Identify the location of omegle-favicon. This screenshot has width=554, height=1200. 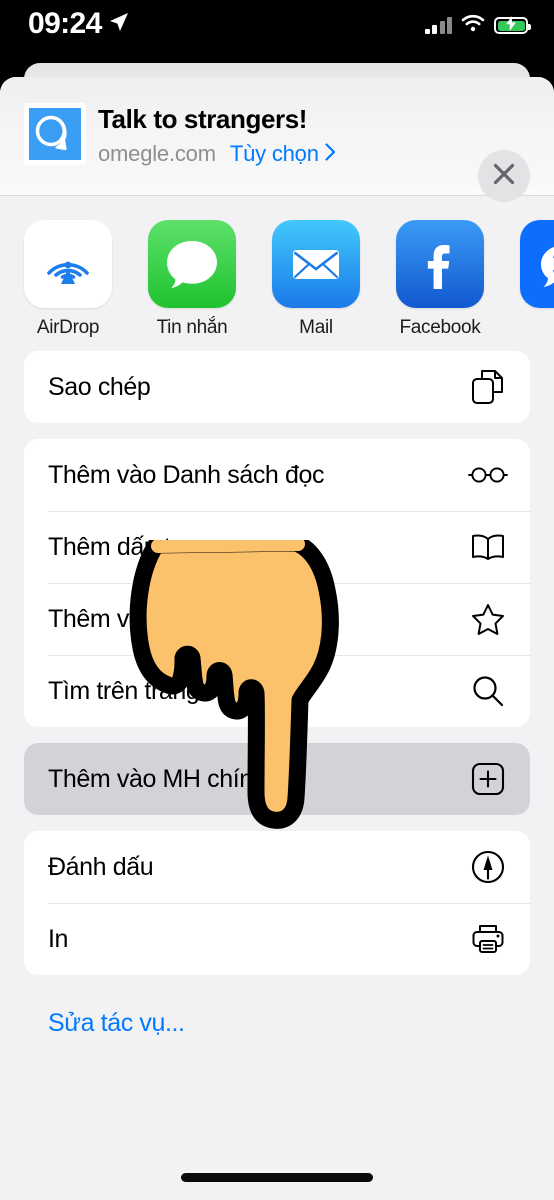
(55, 134).